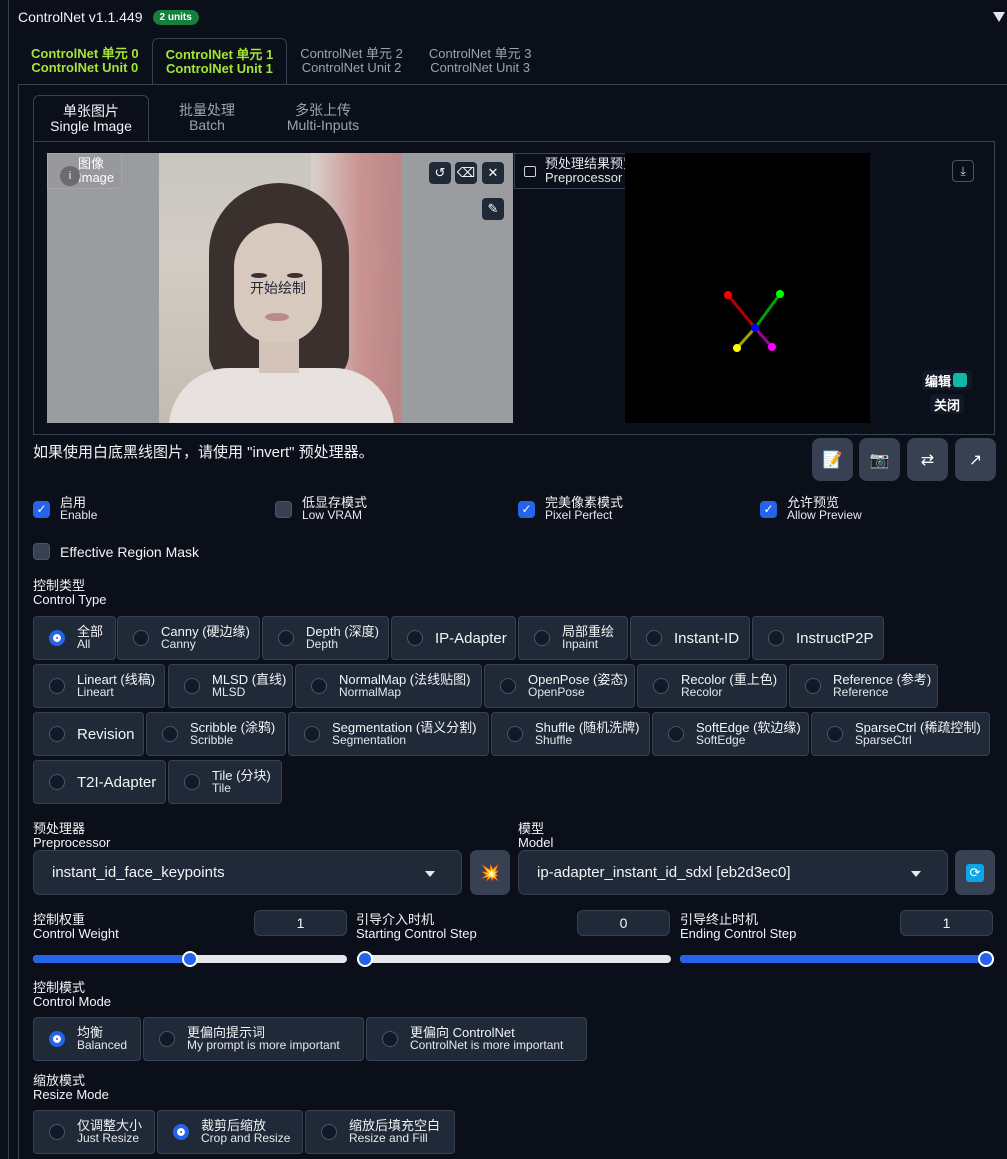 This screenshot has width=1007, height=1159. What do you see at coordinates (253, 1039) in the screenshot?
I see `control-mode-prompt: 更偏向提示词 My prompt is more important` at bounding box center [253, 1039].